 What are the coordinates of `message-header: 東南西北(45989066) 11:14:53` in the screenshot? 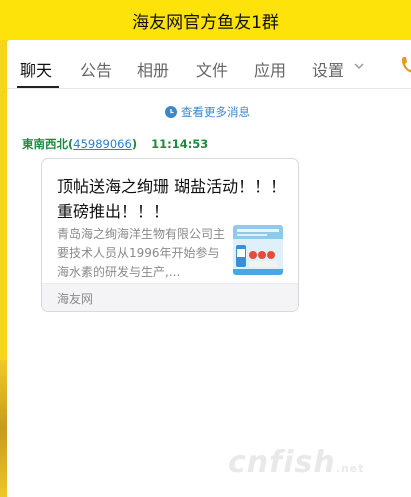 It's located at (115, 144).